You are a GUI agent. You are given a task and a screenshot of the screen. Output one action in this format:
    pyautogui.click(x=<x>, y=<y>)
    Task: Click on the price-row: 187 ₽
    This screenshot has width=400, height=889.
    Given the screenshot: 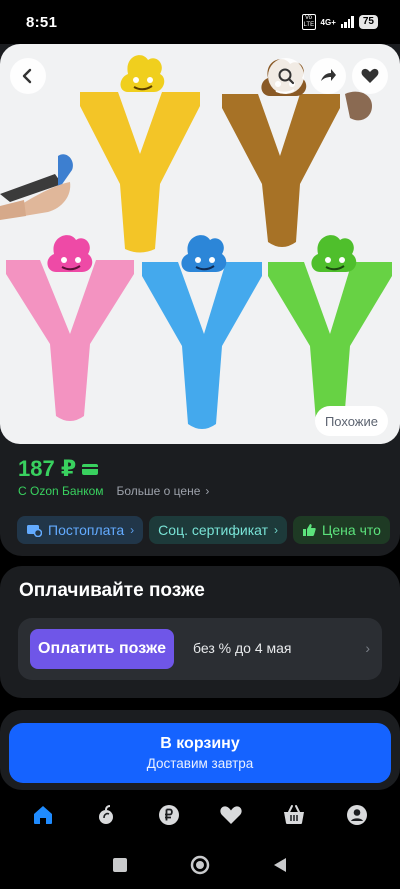 What is the action you would take?
    pyautogui.click(x=58, y=469)
    